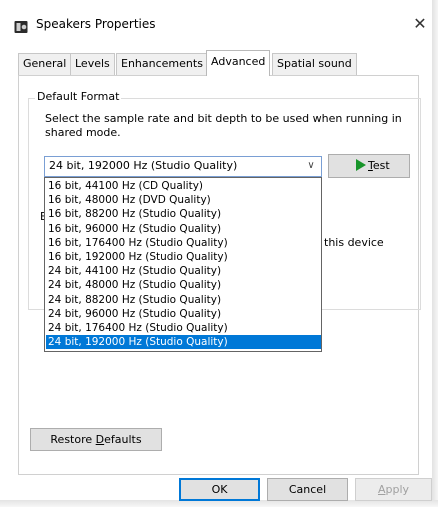  I want to click on apply-button: Apply, so click(393, 489).